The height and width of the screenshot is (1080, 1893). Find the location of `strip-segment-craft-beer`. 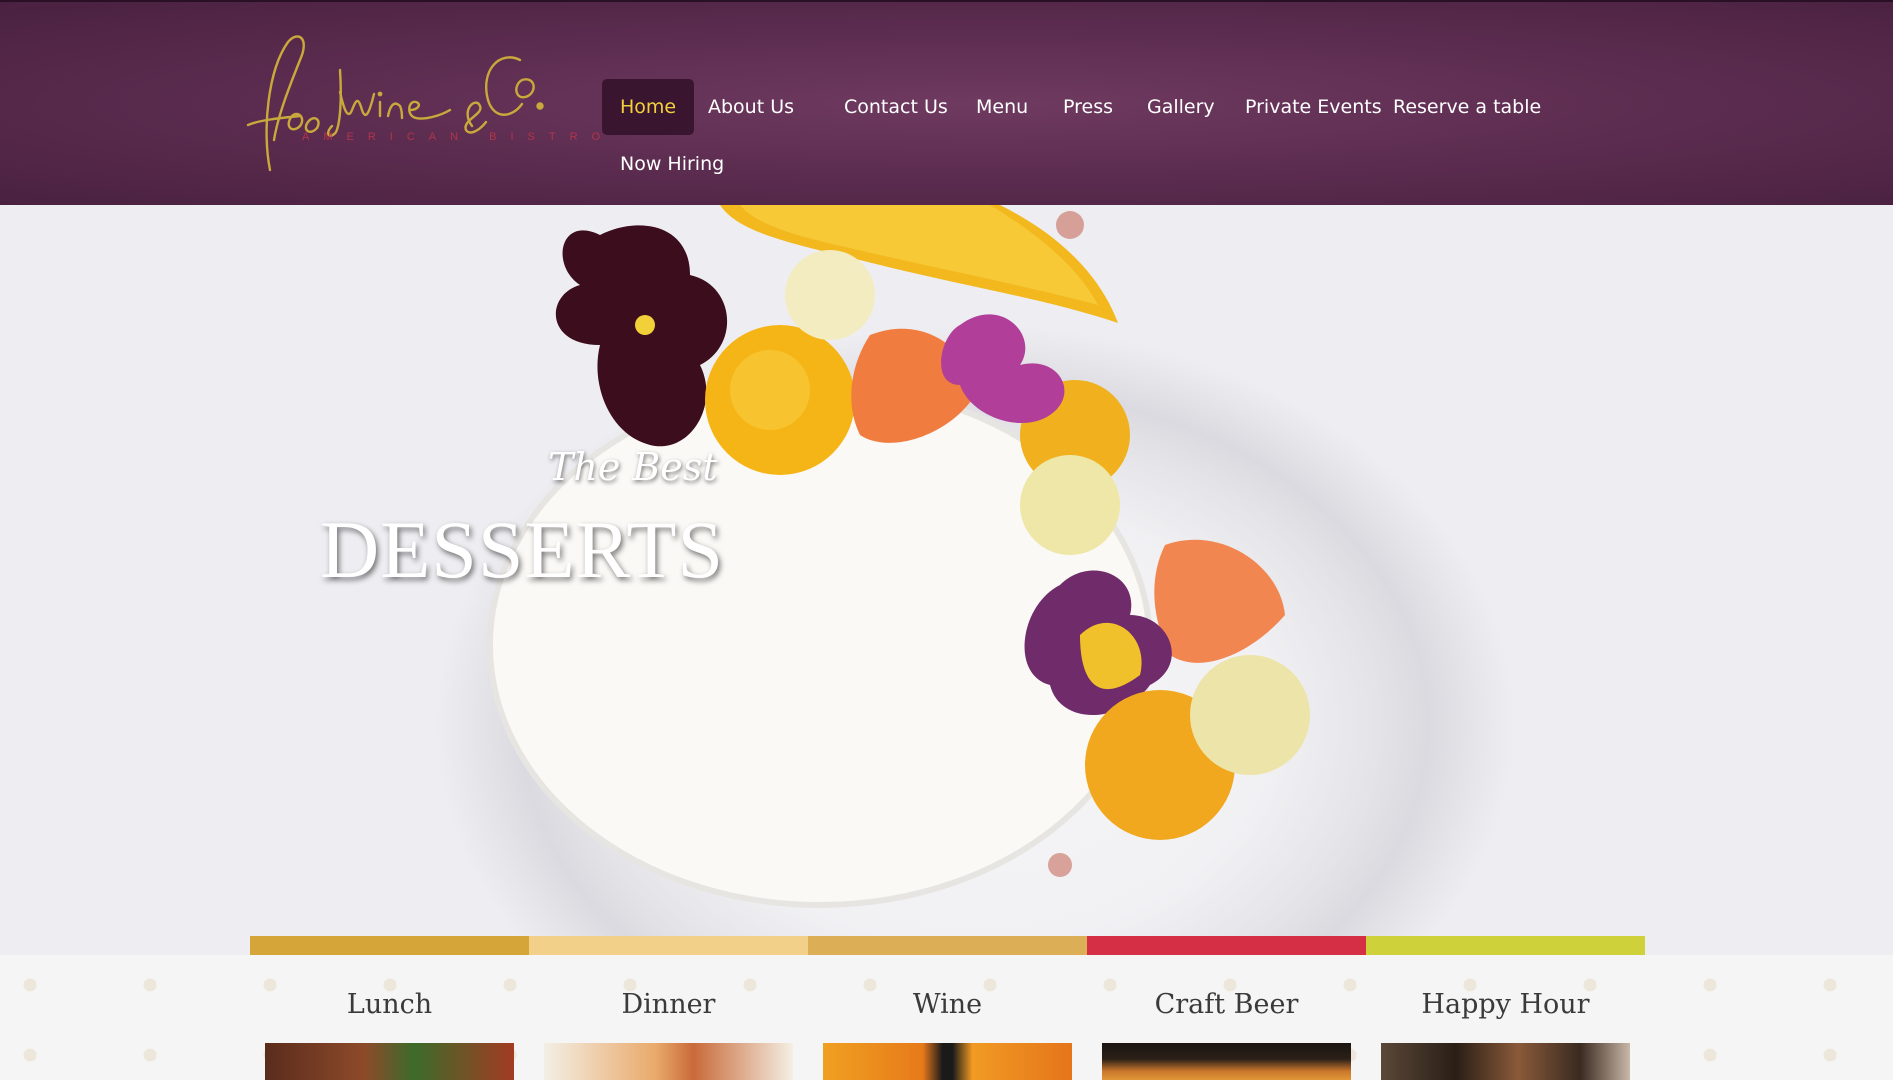

strip-segment-craft-beer is located at coordinates (1226, 945).